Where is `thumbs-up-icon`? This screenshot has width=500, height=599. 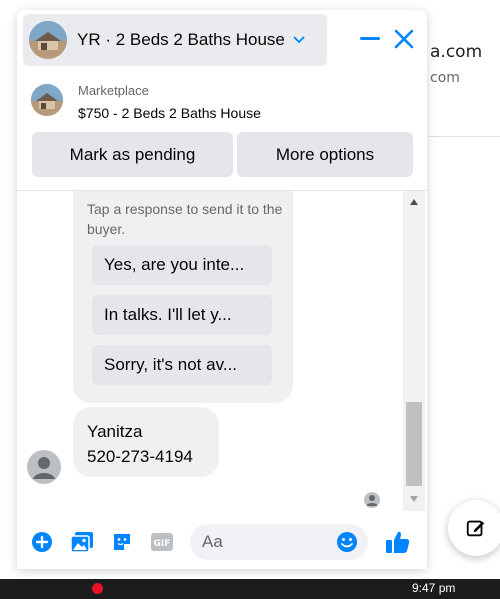 thumbs-up-icon is located at coordinates (398, 542).